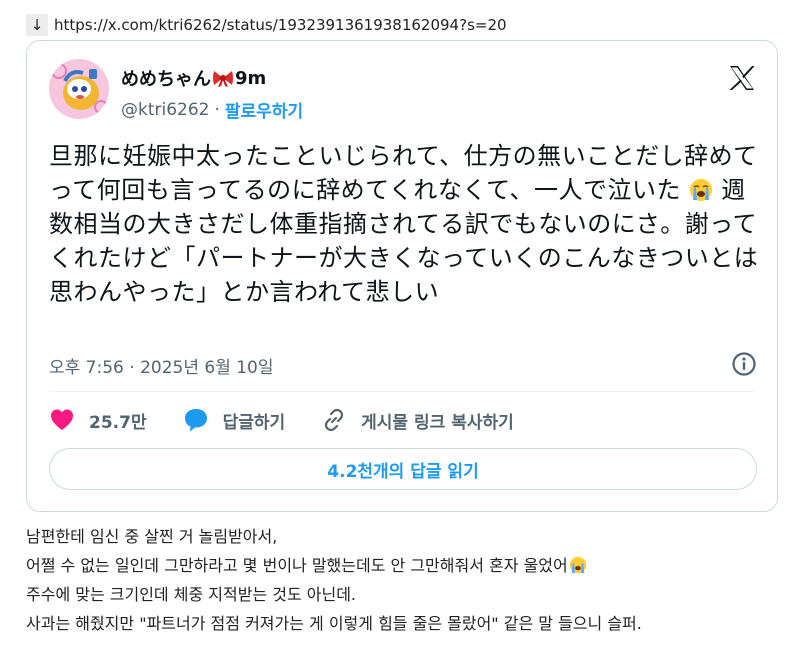 The image size is (807, 655). I want to click on author-handle: @ktri6262, so click(165, 110).